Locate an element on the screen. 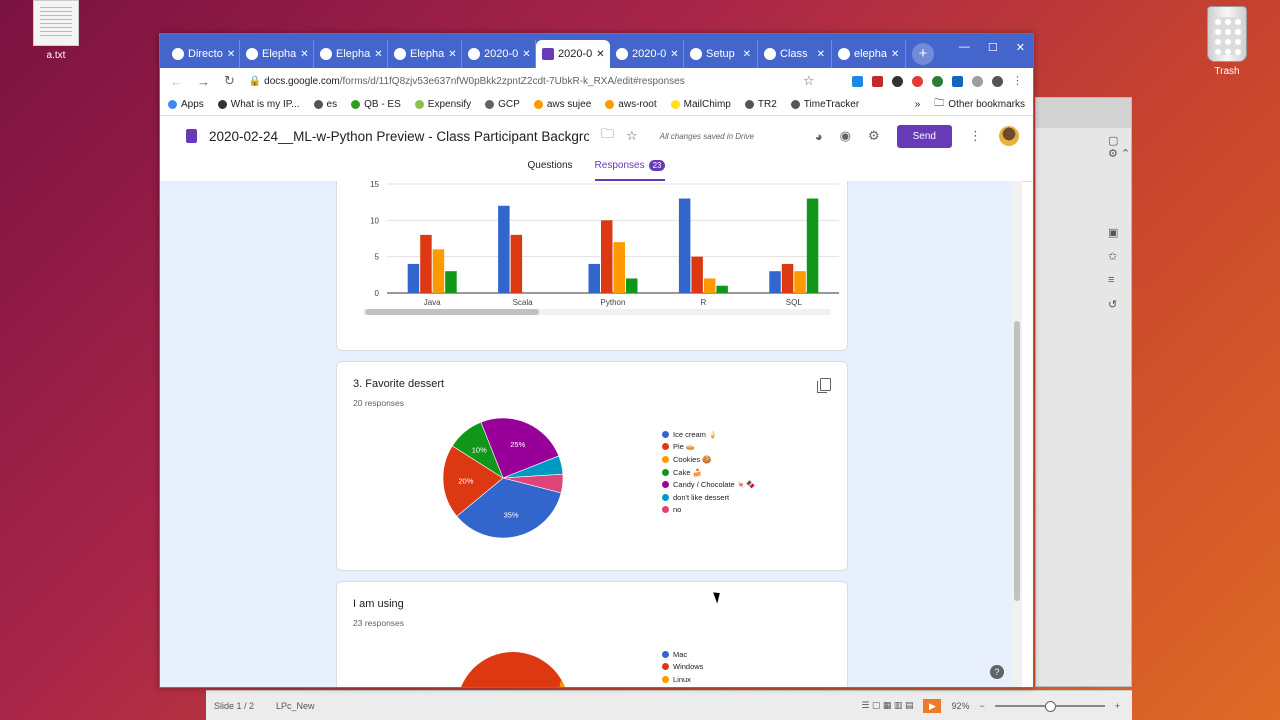  slide-indicator: Slide 1 / 2 is located at coordinates (234, 705).